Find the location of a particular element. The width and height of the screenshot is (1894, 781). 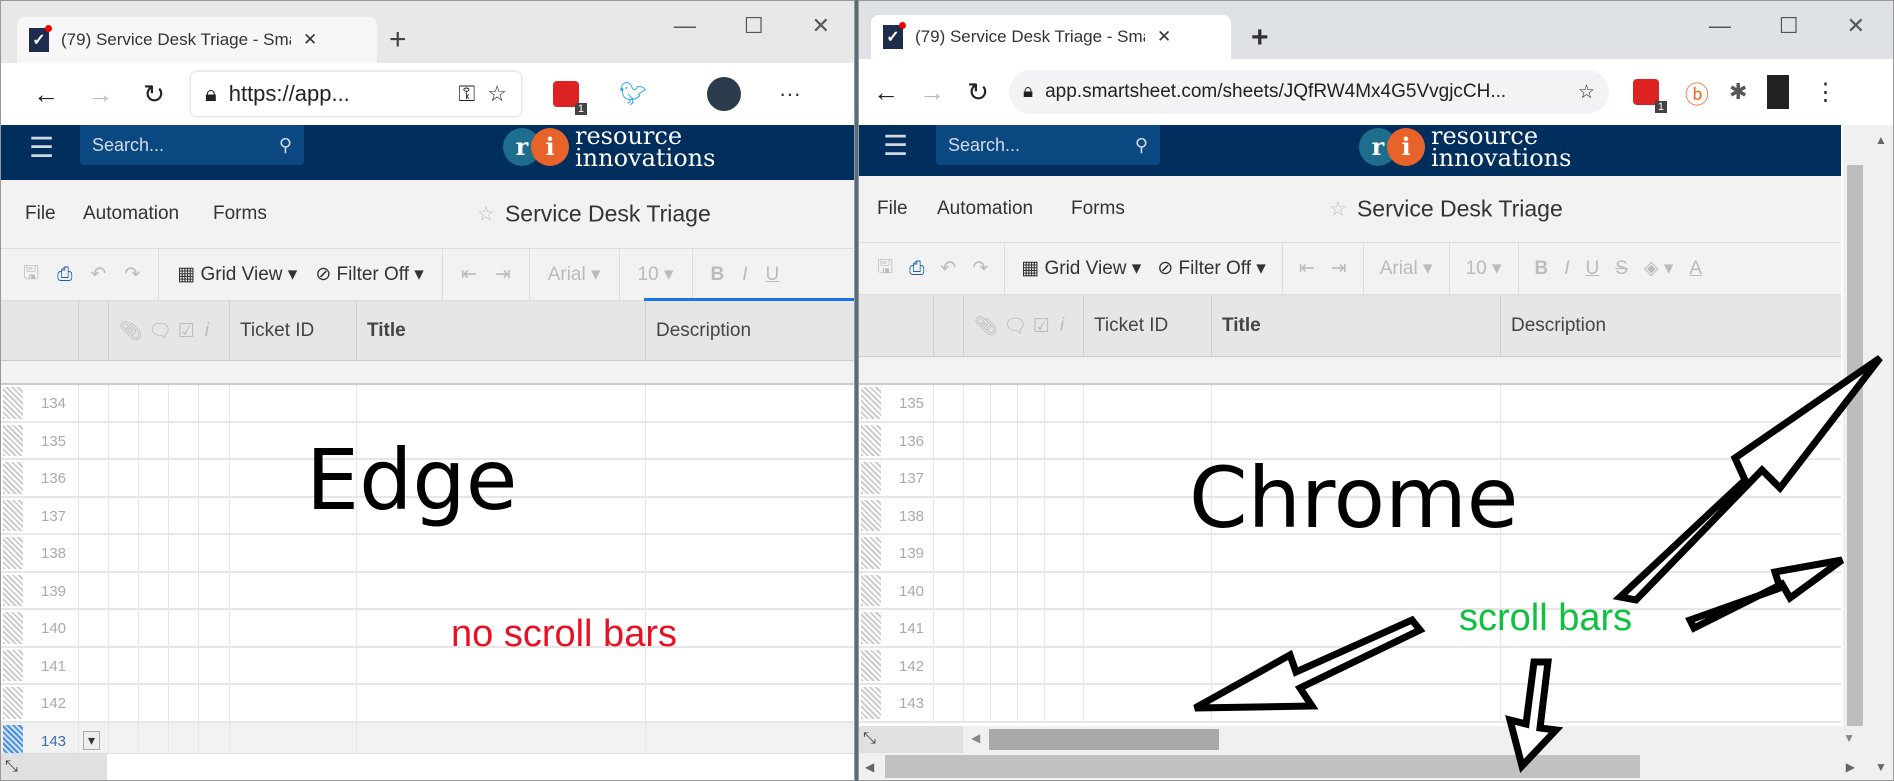

arrow-down-icon is located at coordinates (1534, 715).